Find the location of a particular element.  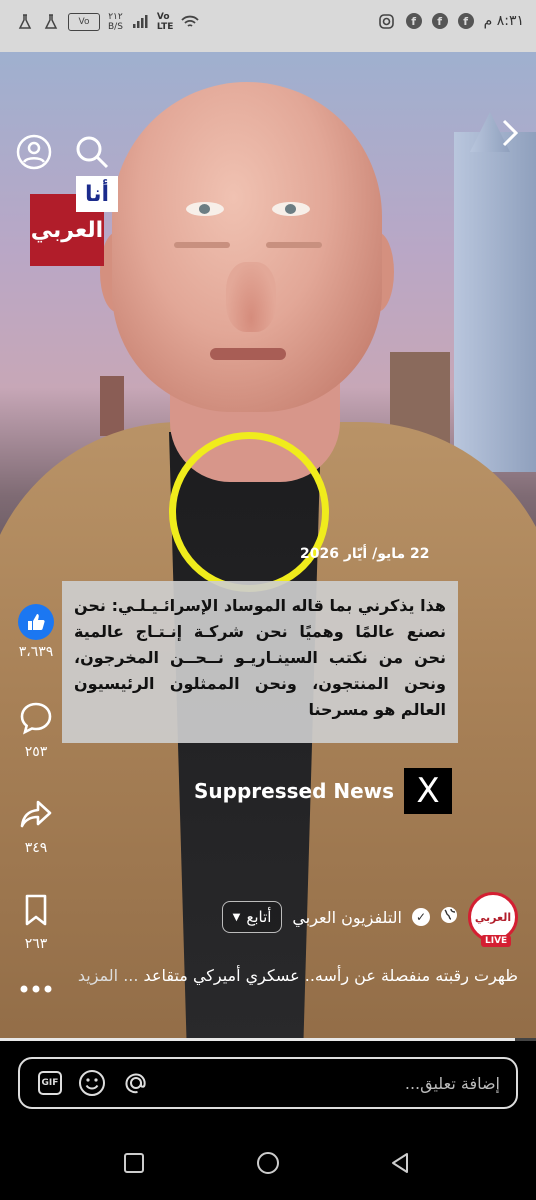

save-action: ٢٦٣ is located at coordinates (36, 922).